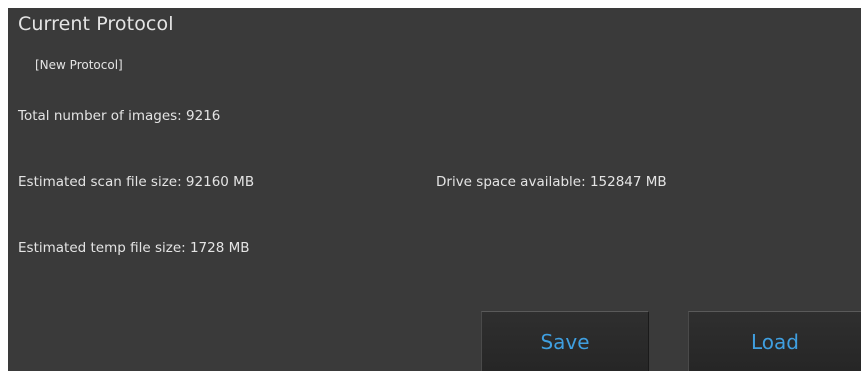  Describe the element at coordinates (119, 116) in the screenshot. I see `total-images-text: Total number of images: 9216` at that location.